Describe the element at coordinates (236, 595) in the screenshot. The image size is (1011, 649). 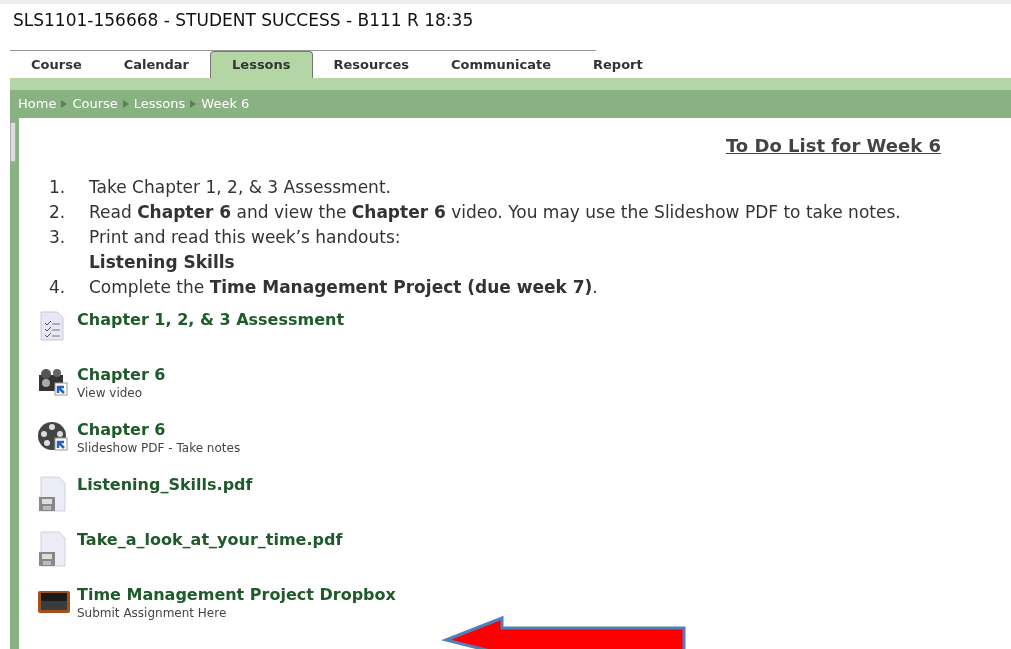
I see `content-link: Time Management Project Dropbox` at that location.